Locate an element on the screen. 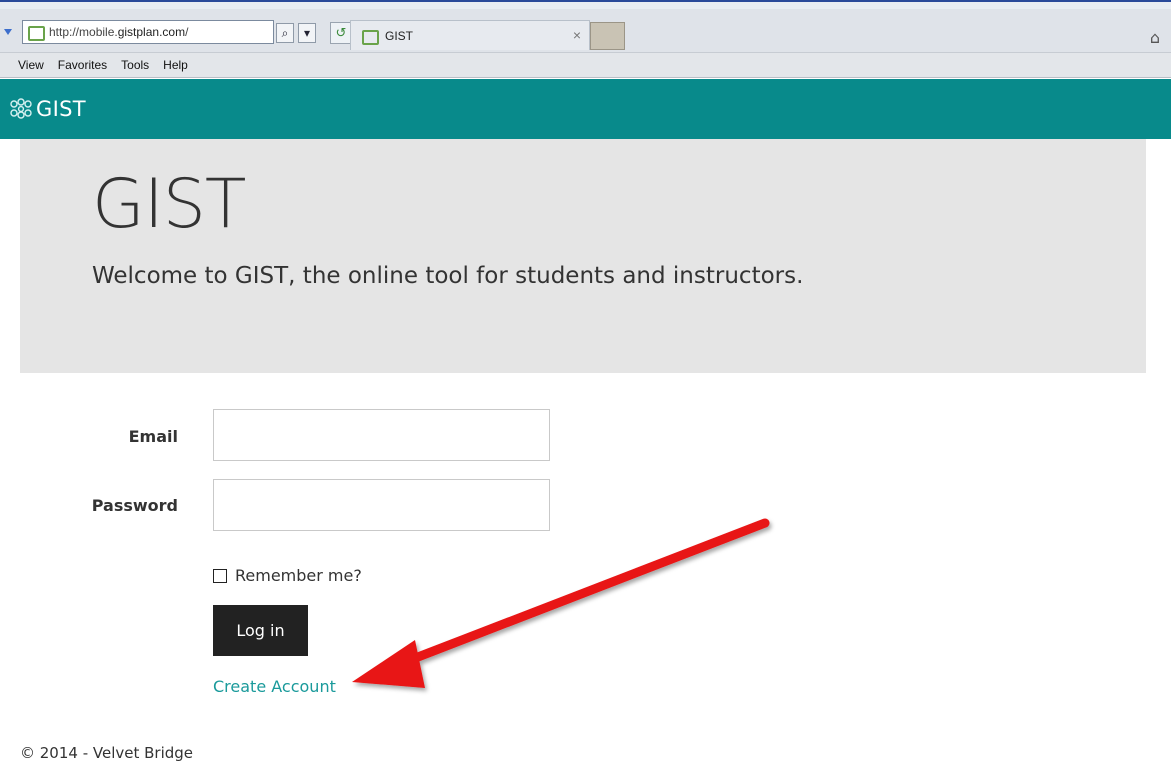  footer-copyright: © 2014 - Velvet Bridge is located at coordinates (107, 753).